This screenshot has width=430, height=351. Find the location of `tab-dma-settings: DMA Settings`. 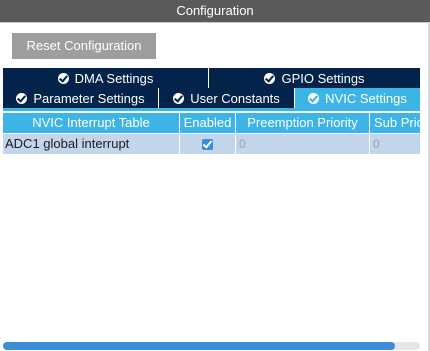

tab-dma-settings: DMA Settings is located at coordinates (106, 78).